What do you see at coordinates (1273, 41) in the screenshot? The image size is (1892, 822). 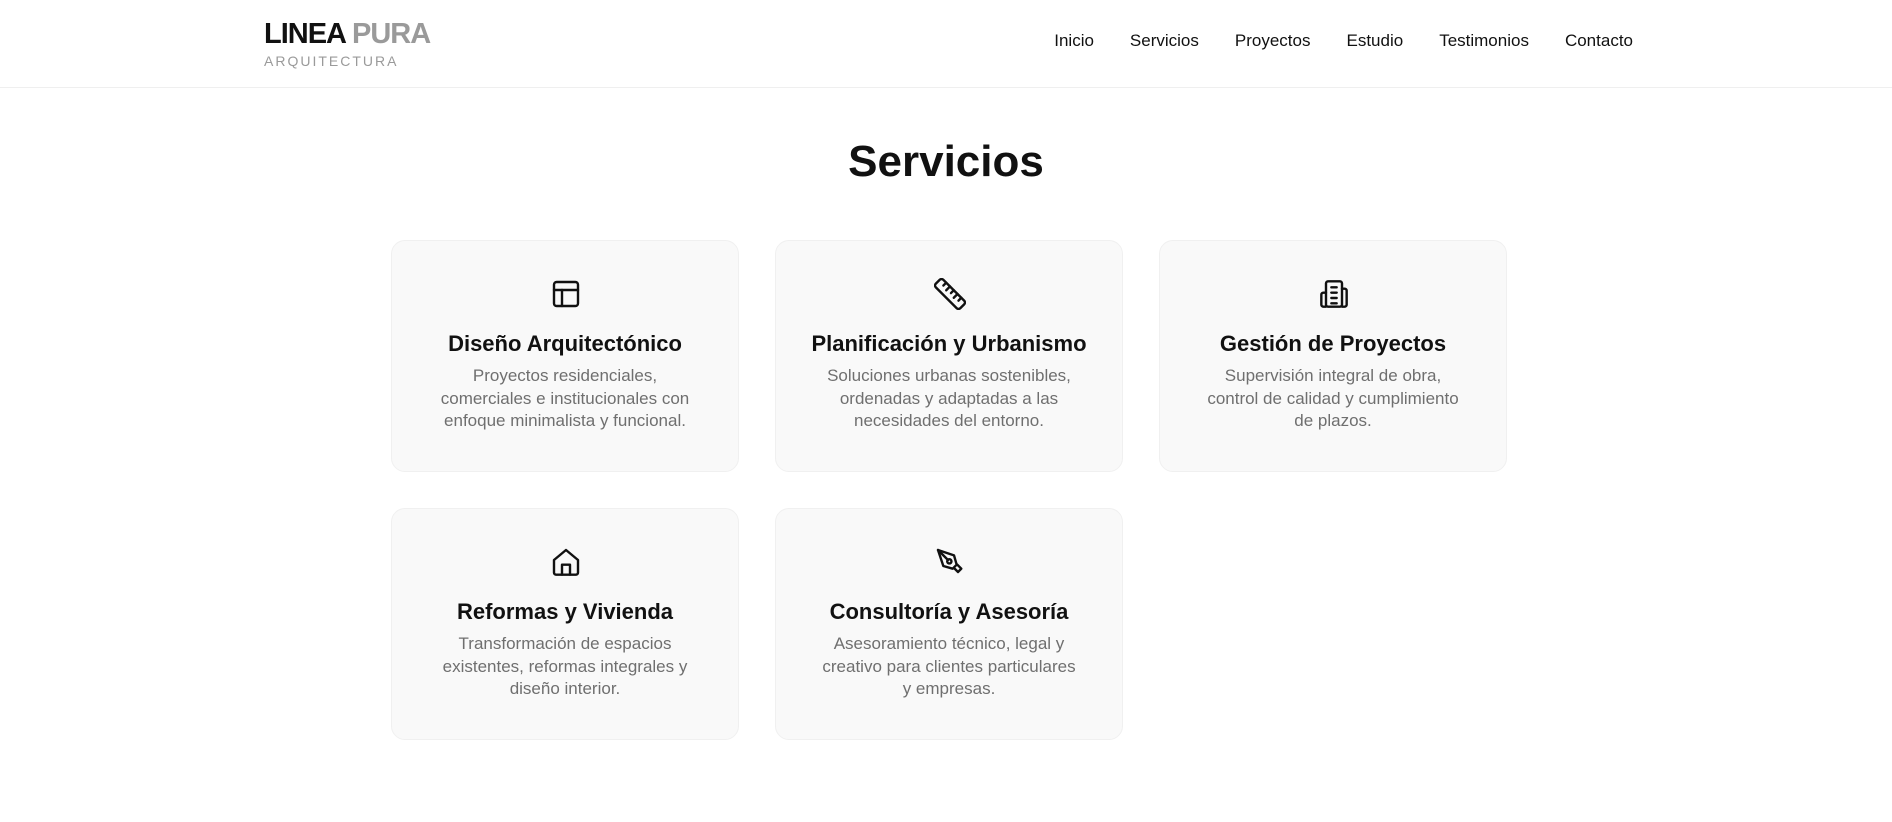 I see `nav-link-proyectos: Proyectos` at bounding box center [1273, 41].